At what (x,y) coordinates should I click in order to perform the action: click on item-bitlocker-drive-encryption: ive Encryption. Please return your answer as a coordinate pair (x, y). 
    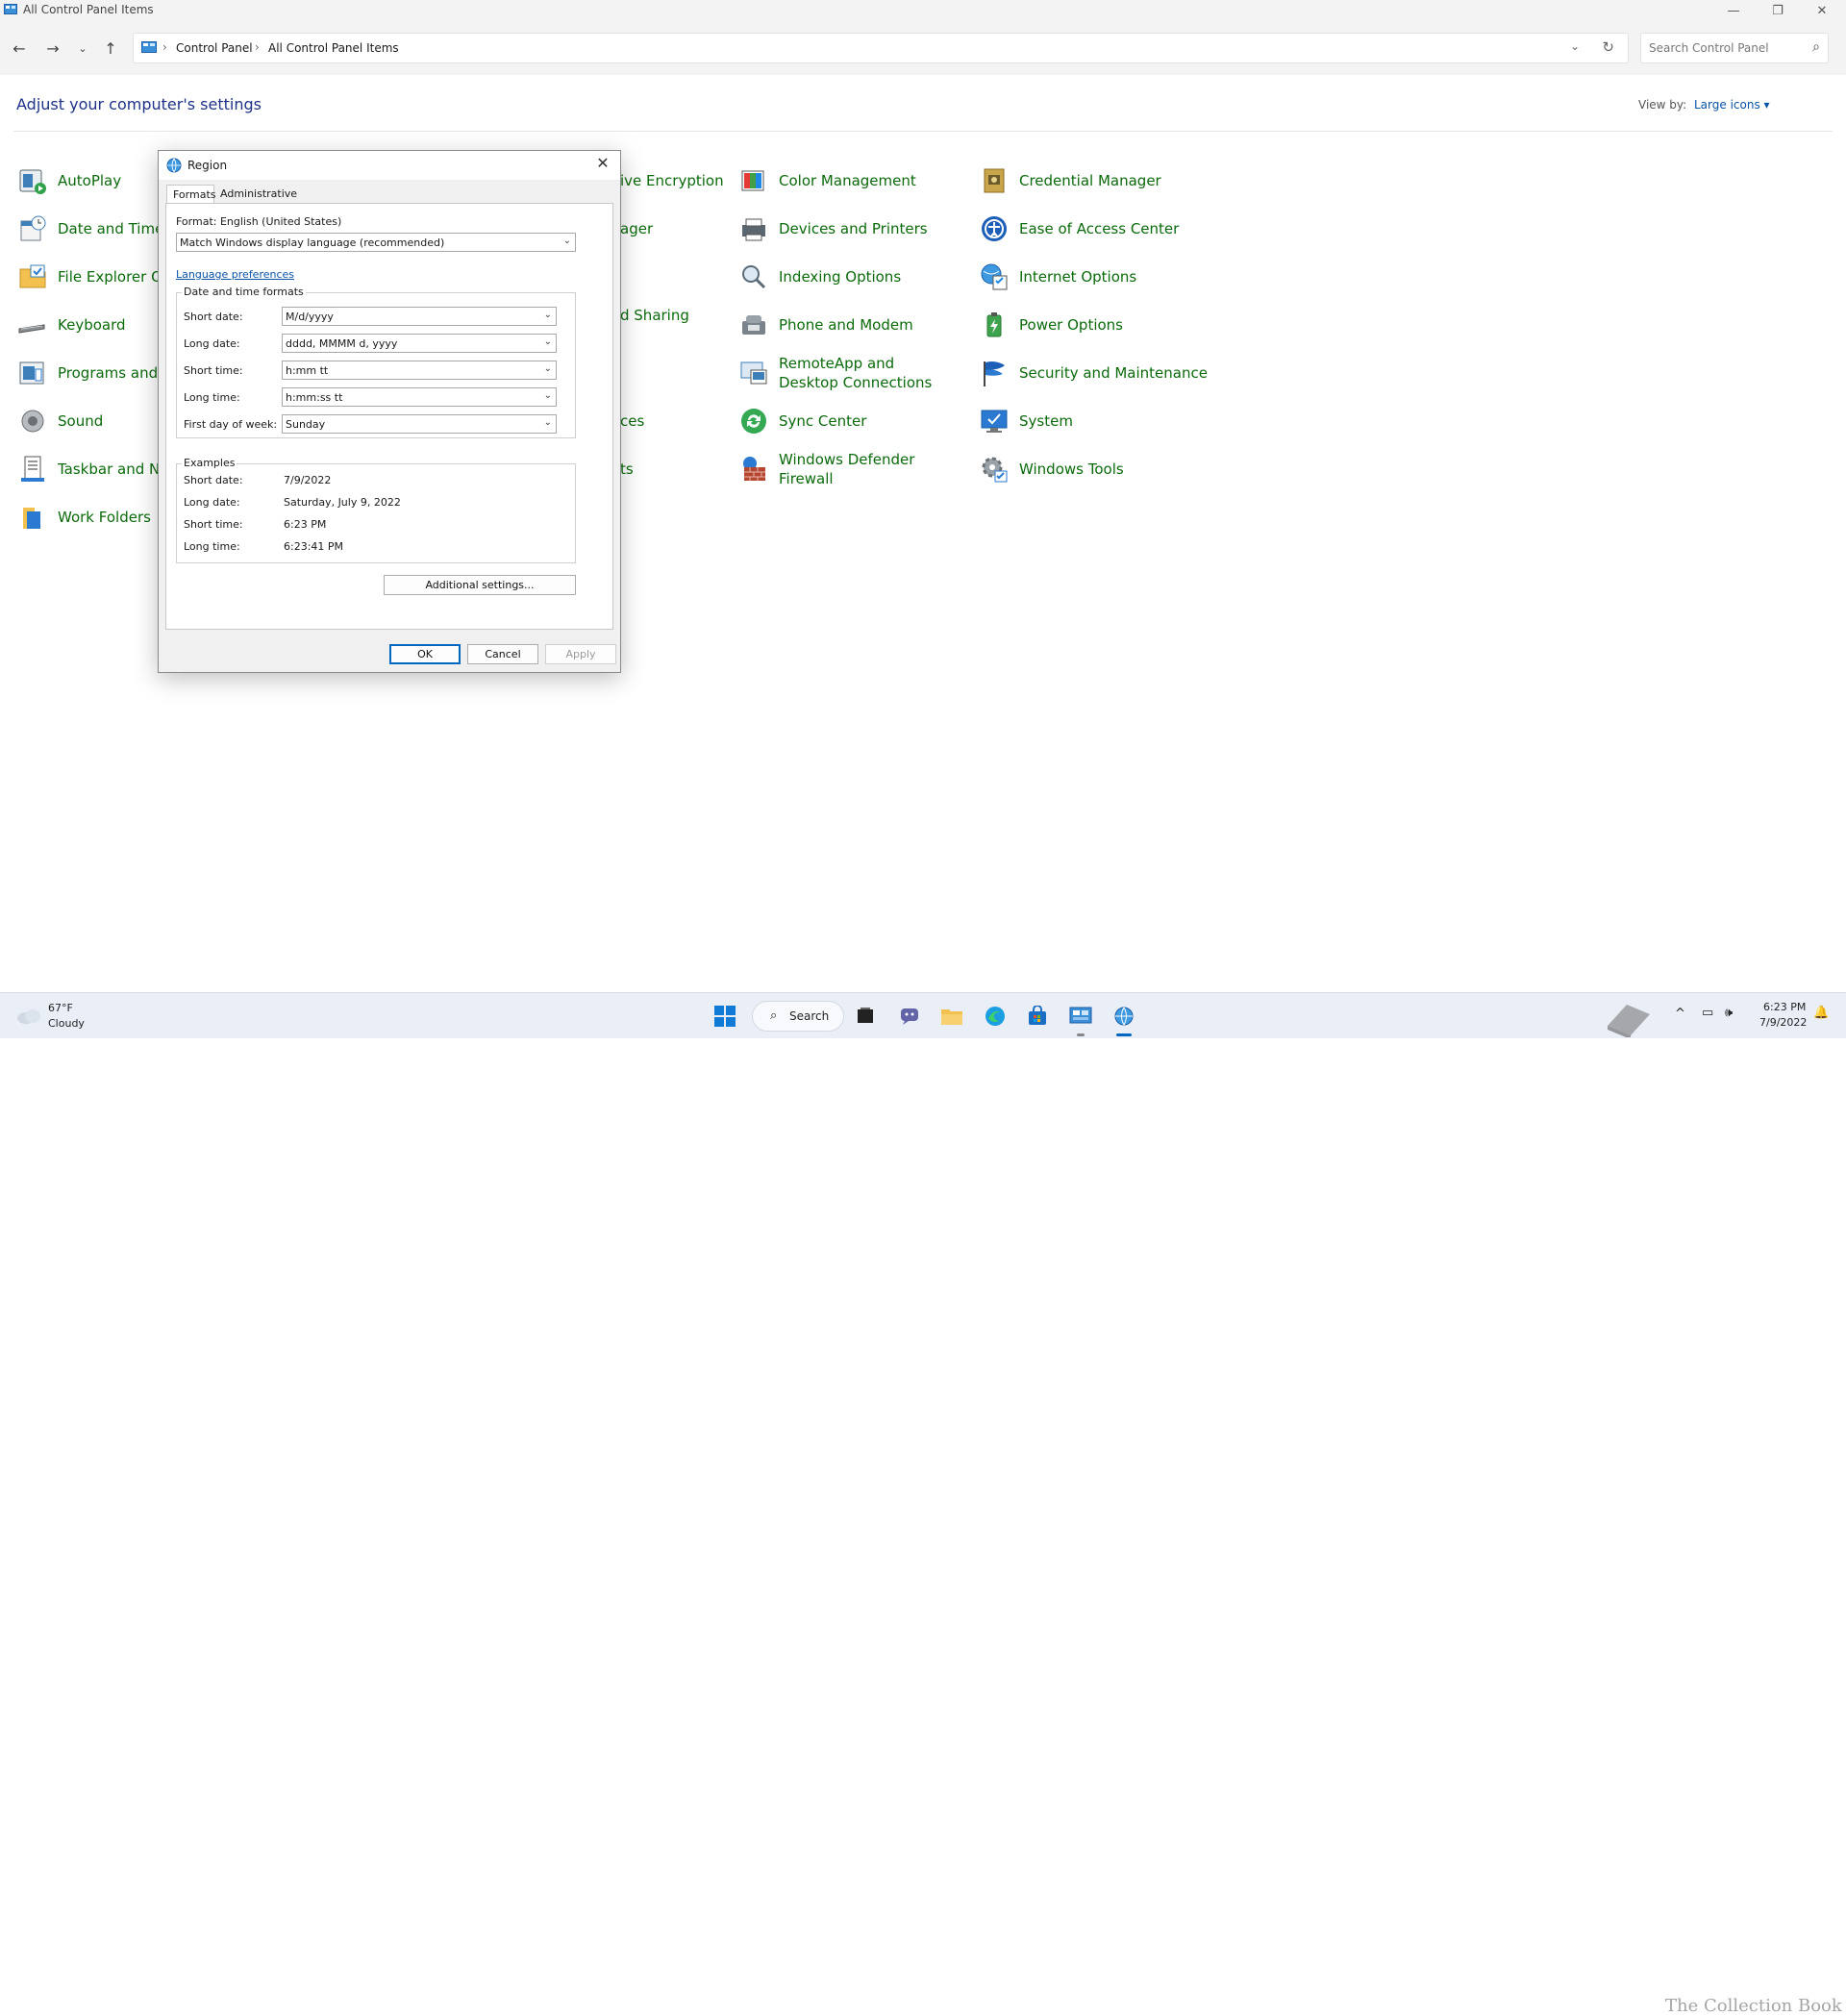
    Looking at the image, I should click on (672, 181).